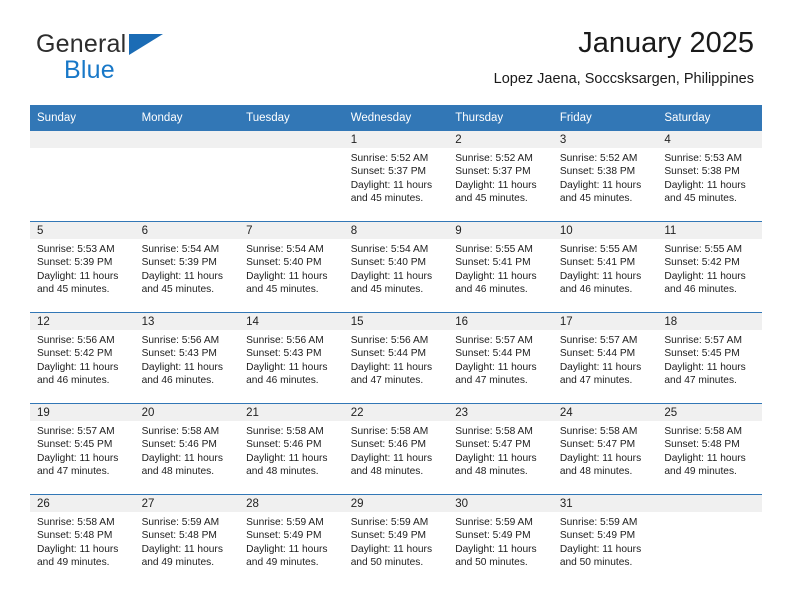 The width and height of the screenshot is (792, 612). Describe the element at coordinates (500, 230) in the screenshot. I see `day-number: 9` at that location.